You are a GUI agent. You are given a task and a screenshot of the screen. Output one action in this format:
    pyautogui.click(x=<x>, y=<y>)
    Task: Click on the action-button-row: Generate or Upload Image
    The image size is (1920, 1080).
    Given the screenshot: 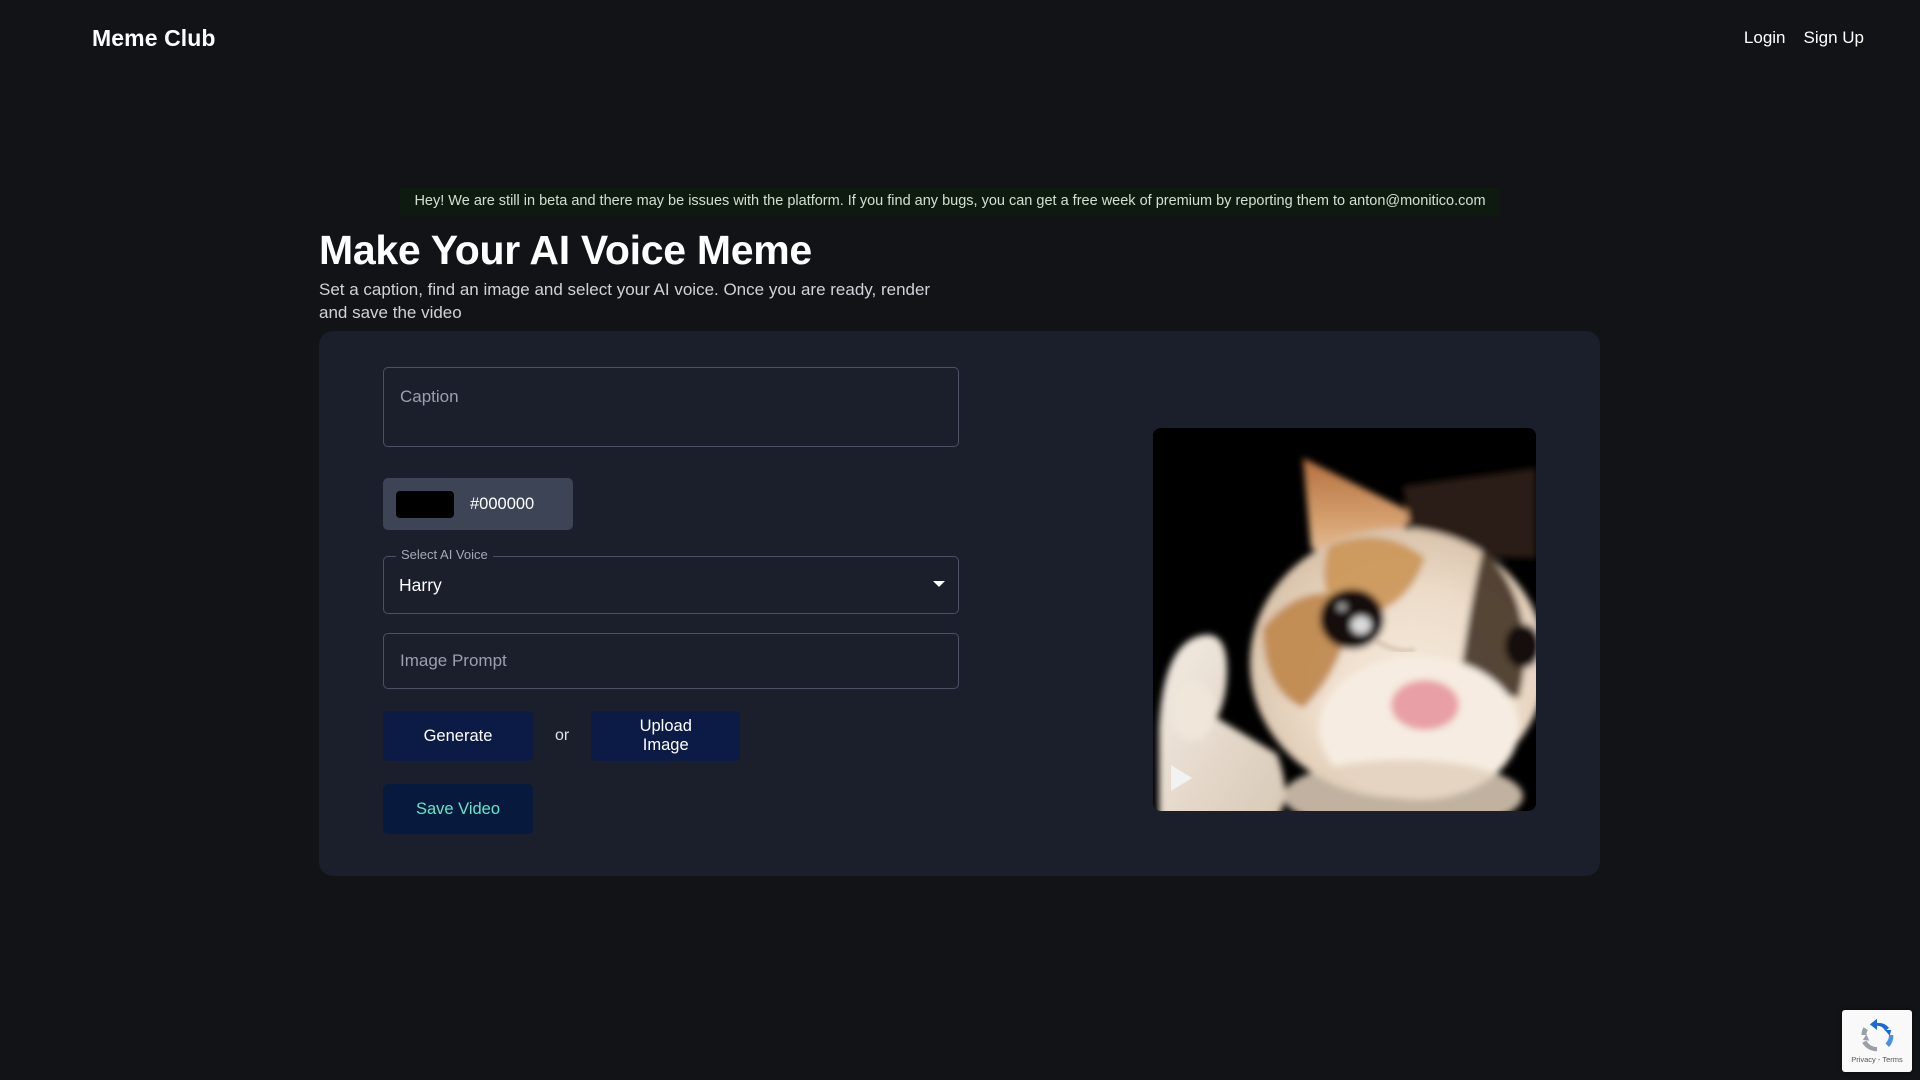 What is the action you would take?
    pyautogui.click(x=671, y=736)
    